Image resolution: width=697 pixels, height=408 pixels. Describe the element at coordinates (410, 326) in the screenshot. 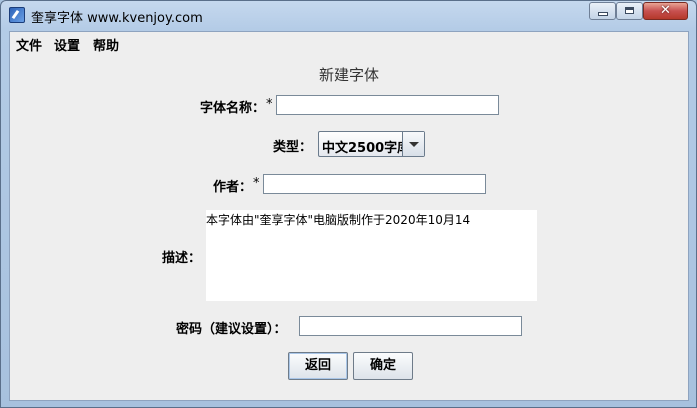

I see `password-input` at that location.